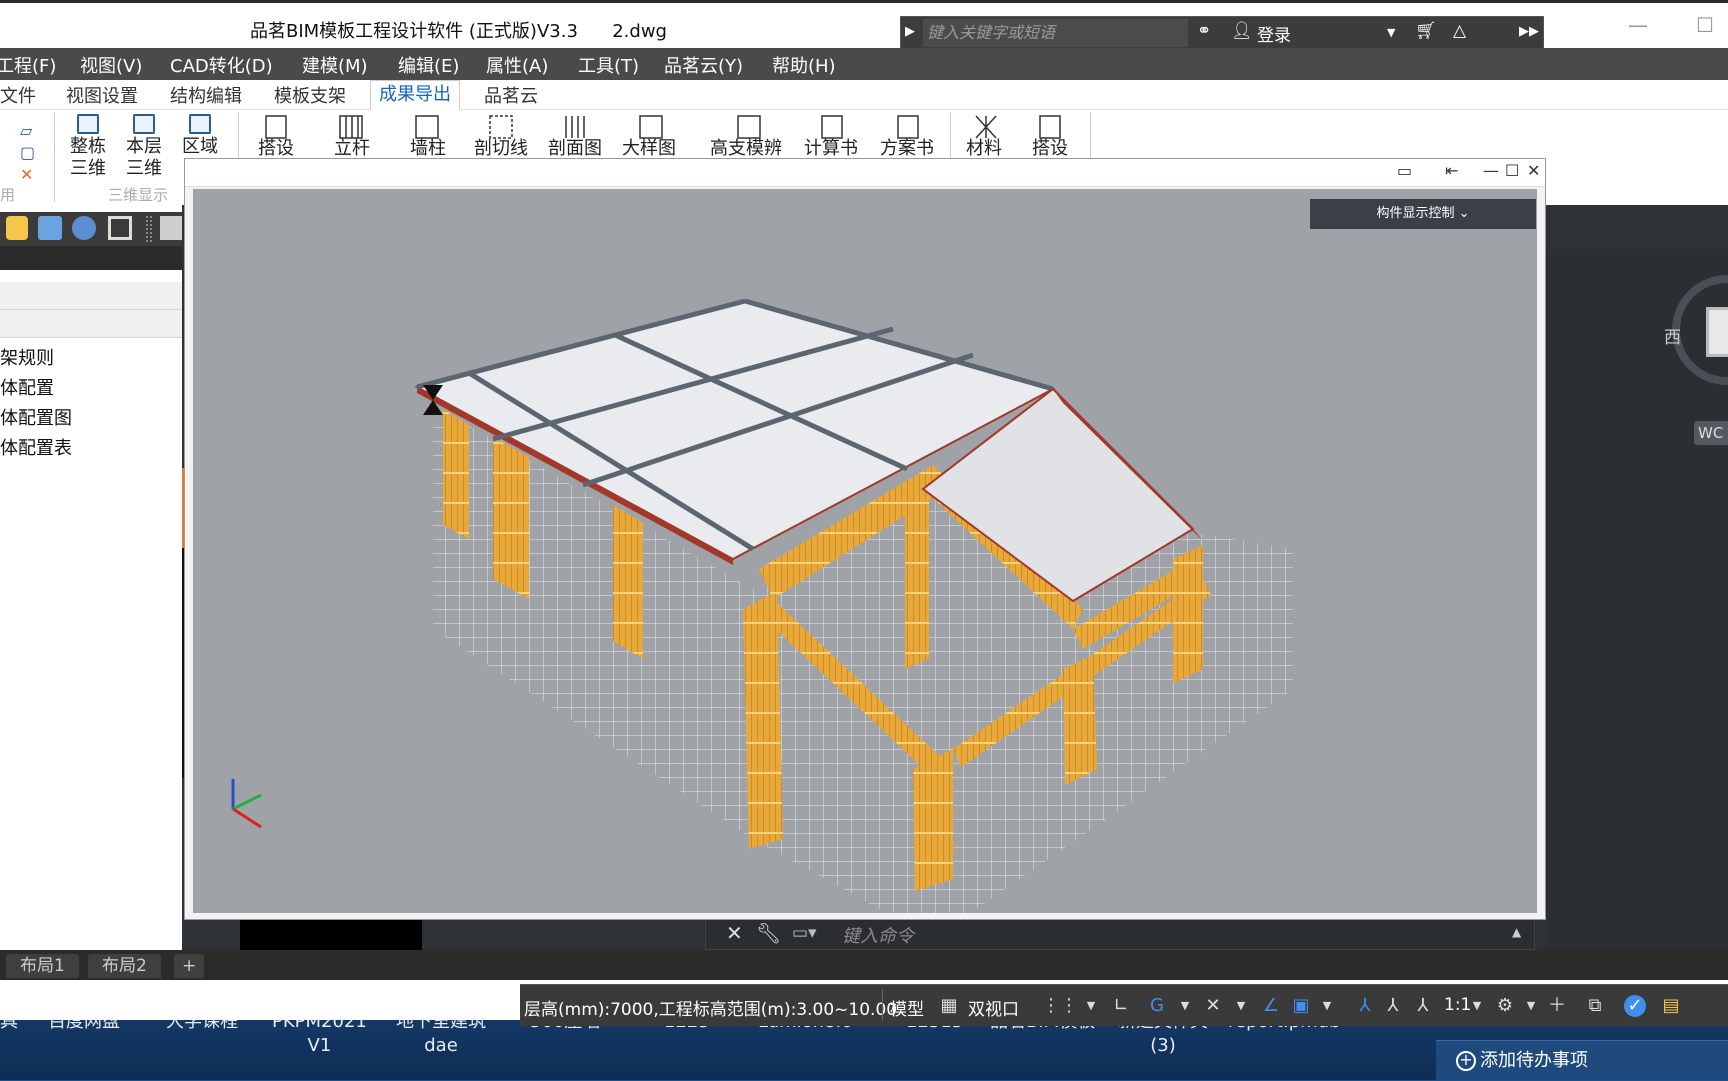 This screenshot has height=1081, width=1728. Describe the element at coordinates (907, 1007) in the screenshot. I see `model-space-button: 模型` at that location.